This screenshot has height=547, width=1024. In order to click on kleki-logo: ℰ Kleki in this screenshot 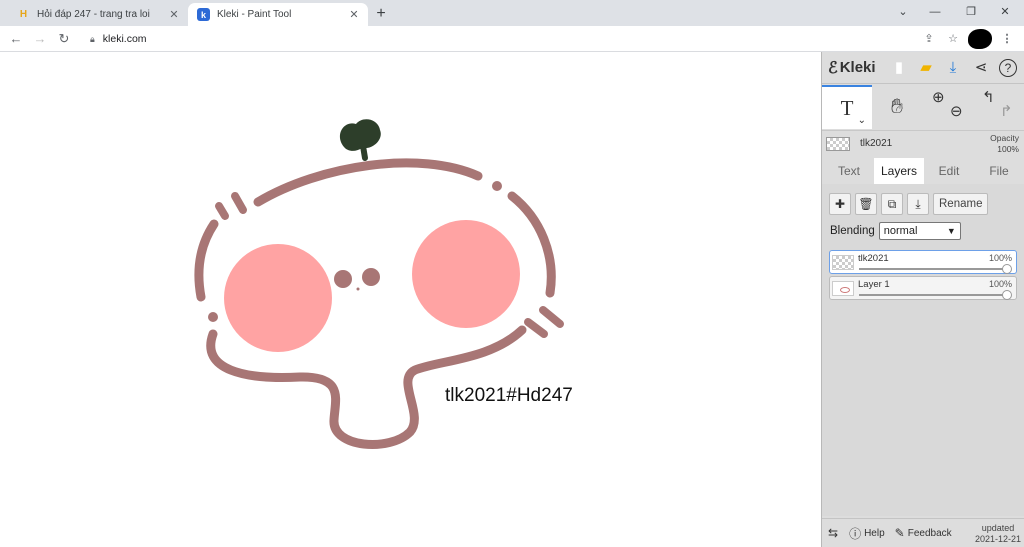, I will do `click(852, 68)`.